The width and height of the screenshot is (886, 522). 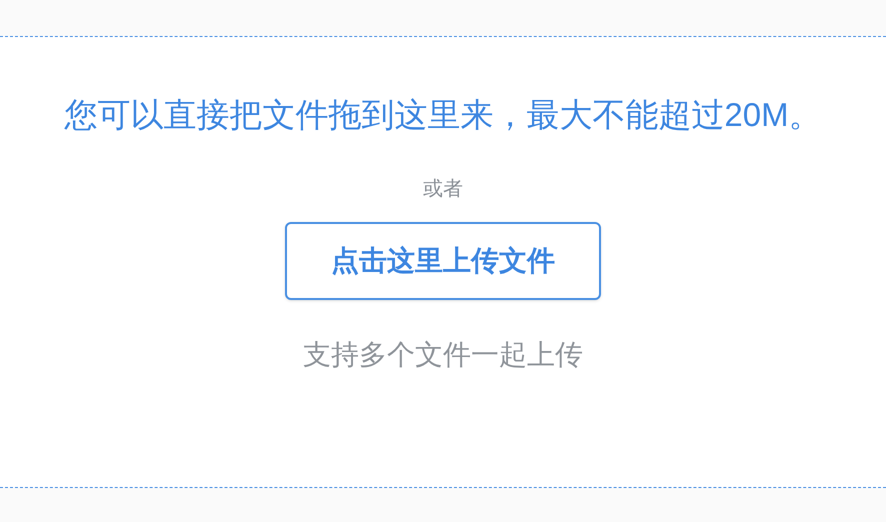 I want to click on upload-button: 点击这里上传文件, so click(x=443, y=261).